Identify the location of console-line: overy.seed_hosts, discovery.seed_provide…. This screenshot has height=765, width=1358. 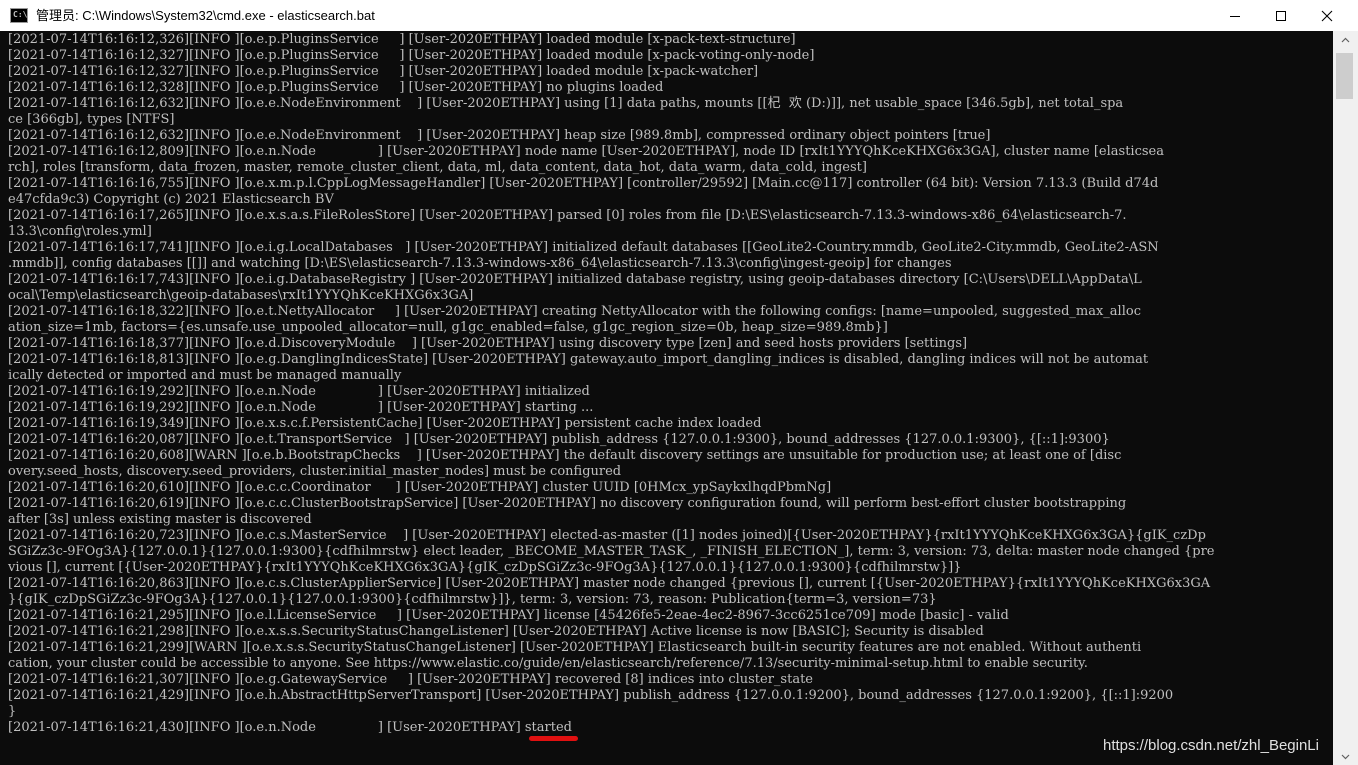
(315, 471).